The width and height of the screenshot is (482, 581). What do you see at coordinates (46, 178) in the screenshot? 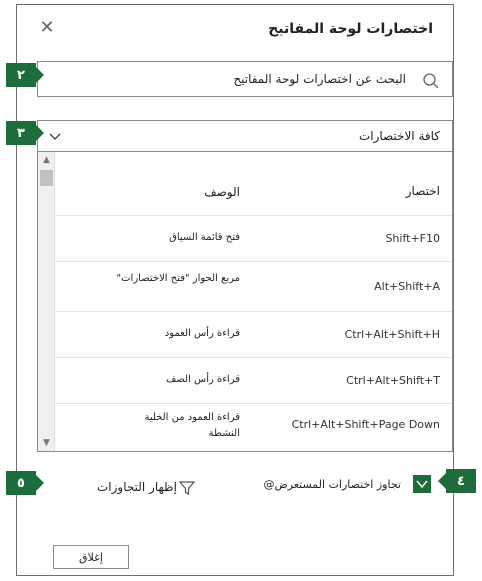
I see `scroll-thumb` at bounding box center [46, 178].